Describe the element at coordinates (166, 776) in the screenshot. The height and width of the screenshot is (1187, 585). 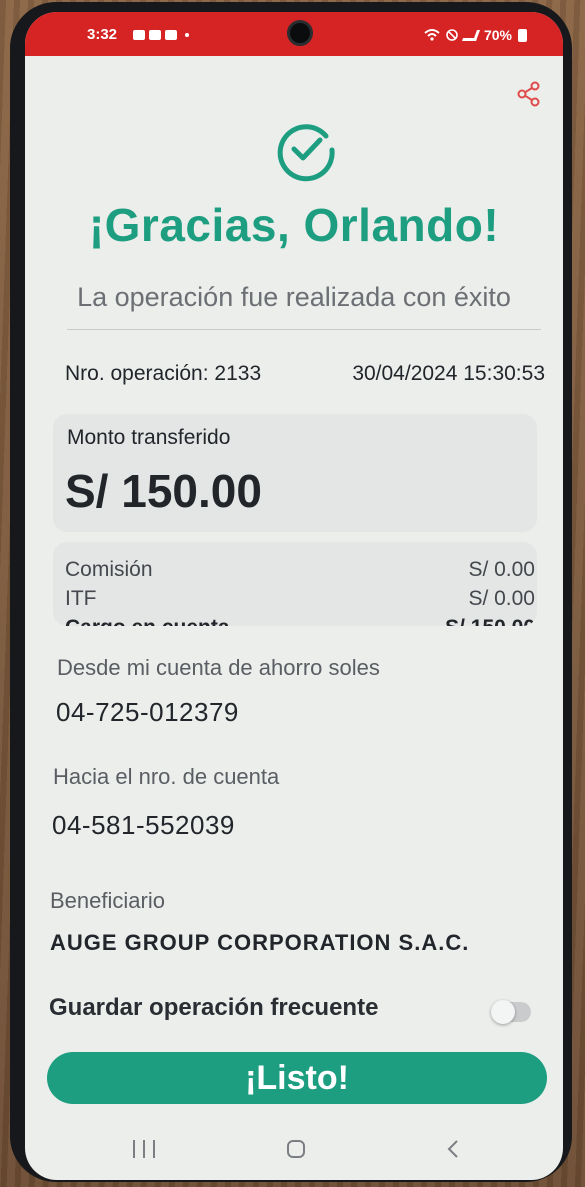
I see `to-account-label: Hacia el nro. de cuenta` at that location.